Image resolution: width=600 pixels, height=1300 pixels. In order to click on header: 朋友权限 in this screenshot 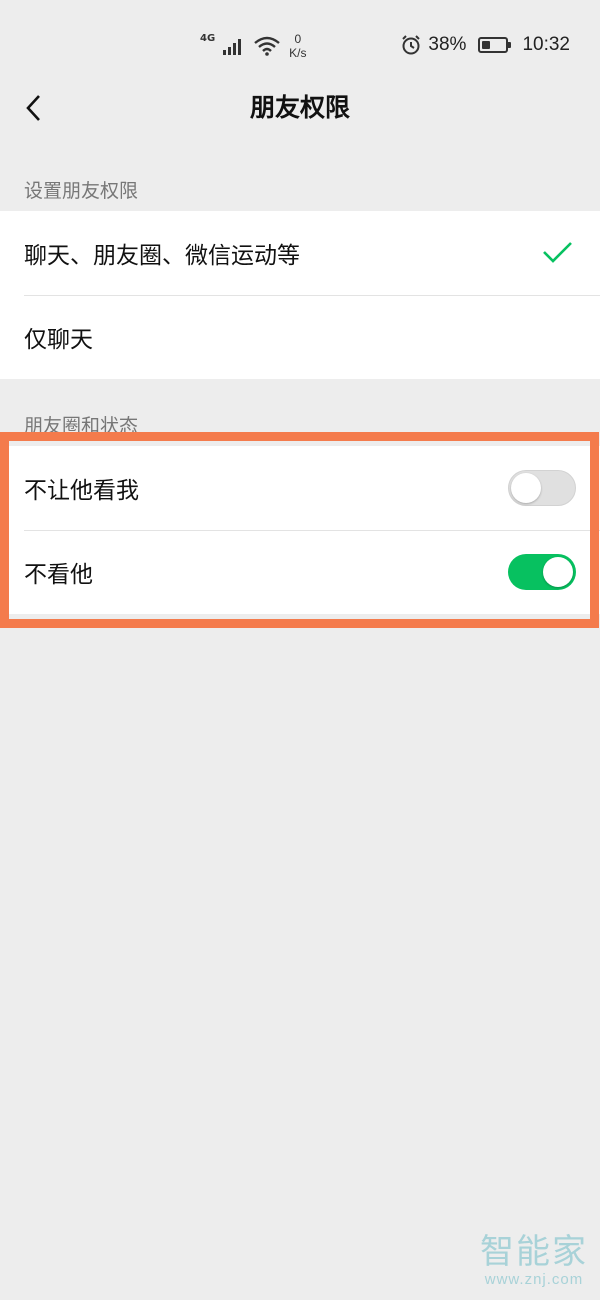, I will do `click(300, 115)`.